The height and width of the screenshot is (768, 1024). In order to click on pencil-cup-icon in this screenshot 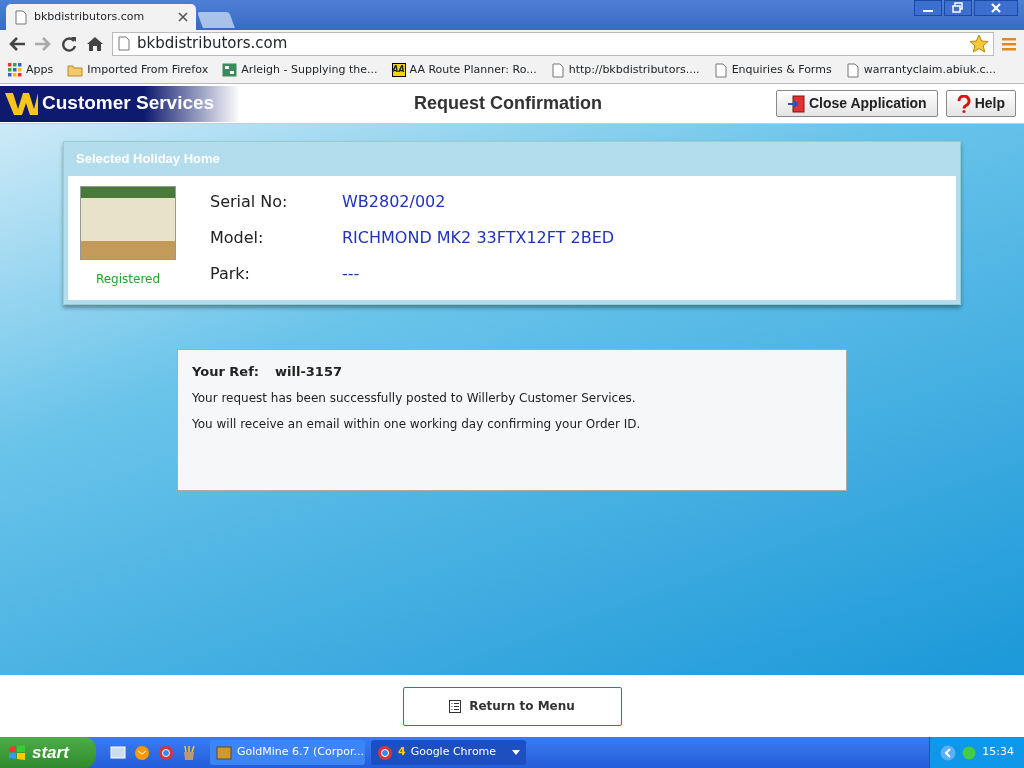, I will do `click(189, 752)`.